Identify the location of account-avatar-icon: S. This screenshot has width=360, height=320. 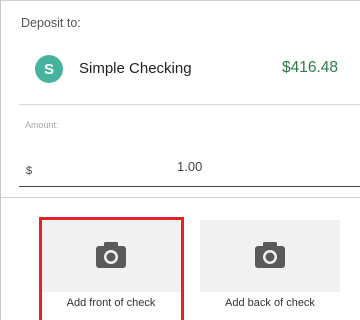
(49, 69).